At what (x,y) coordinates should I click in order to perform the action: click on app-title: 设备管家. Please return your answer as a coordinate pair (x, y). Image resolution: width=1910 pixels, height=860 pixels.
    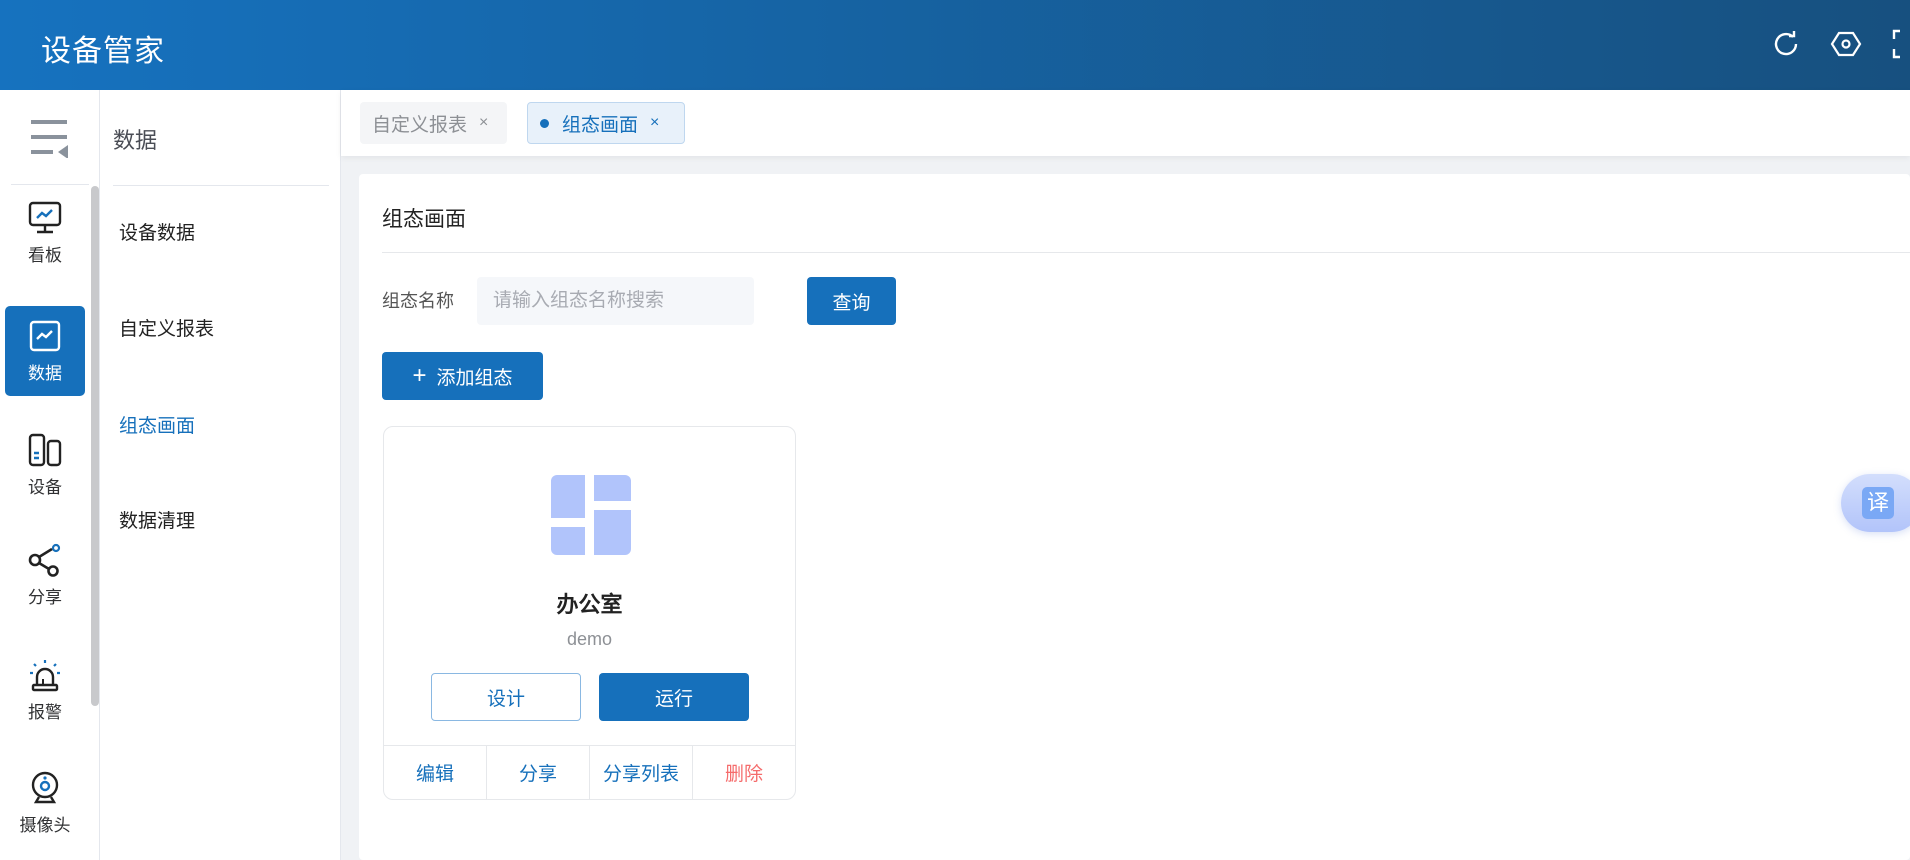
    Looking at the image, I should click on (103, 51).